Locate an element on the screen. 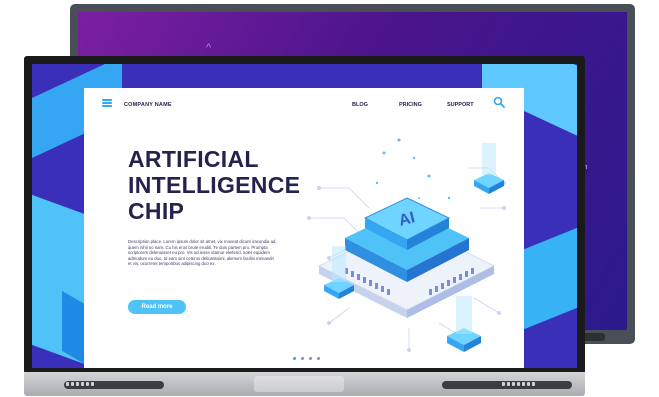 The height and width of the screenshot is (397, 659). top-nav: COMPANY NAME BLOG PRICING SUPPORT is located at coordinates (304, 103).